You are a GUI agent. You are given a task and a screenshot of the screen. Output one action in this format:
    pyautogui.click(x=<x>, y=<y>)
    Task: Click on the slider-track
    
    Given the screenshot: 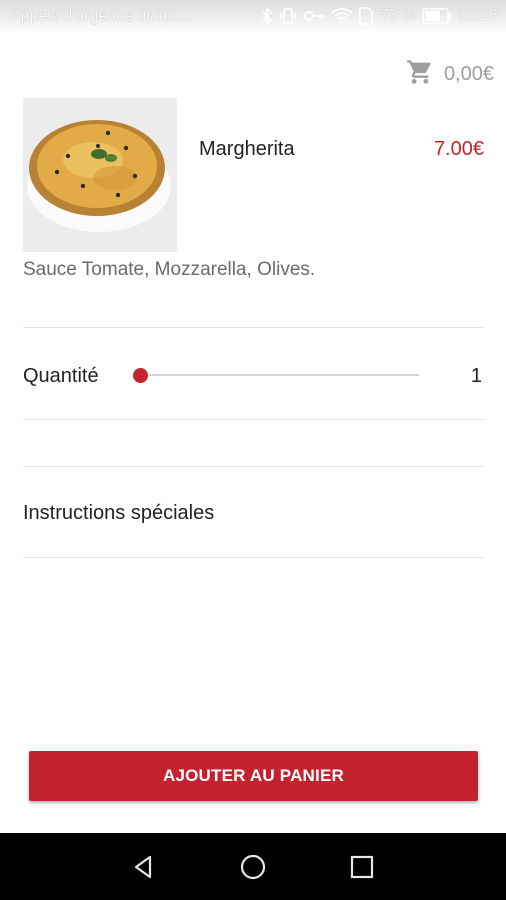 What is the action you would take?
    pyautogui.click(x=280, y=375)
    